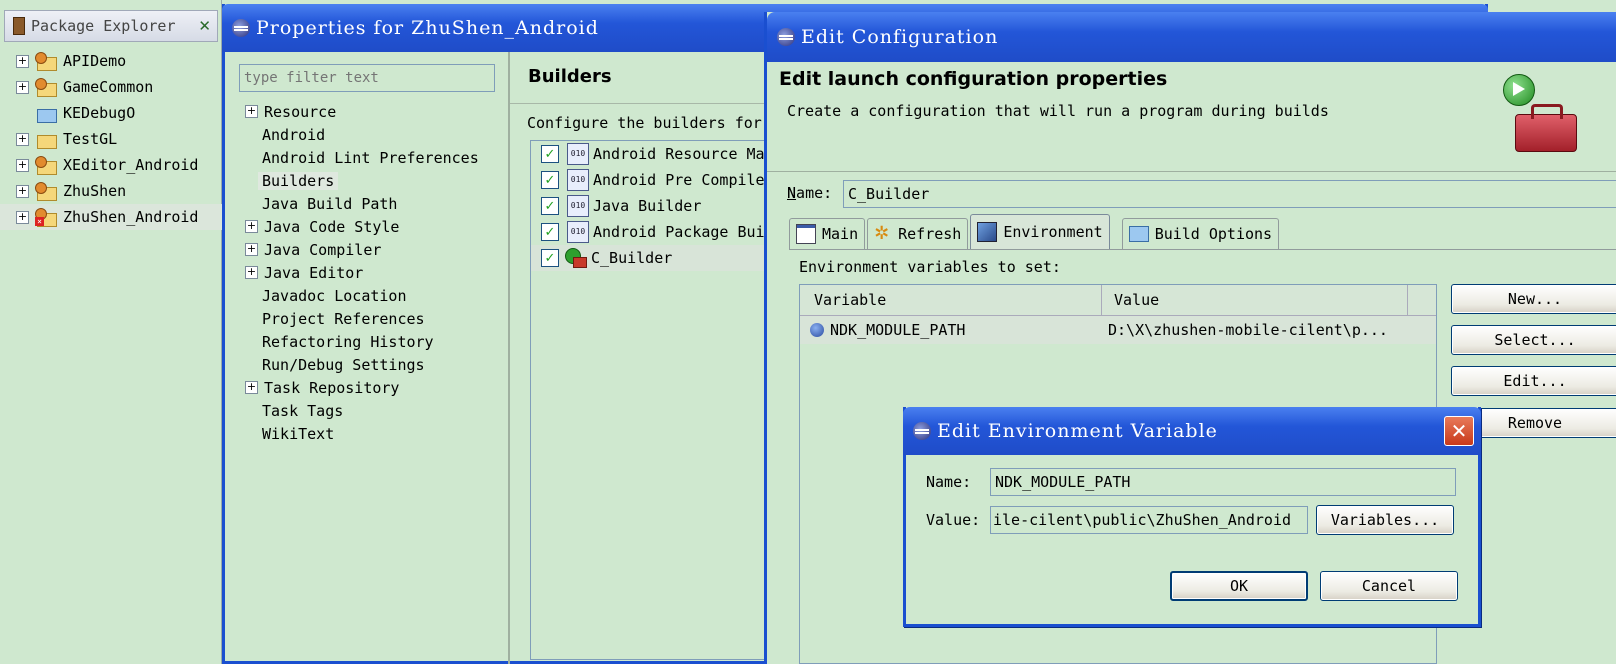 This screenshot has width=1616, height=664. Describe the element at coordinates (379, 134) in the screenshot. I see `nav-item-android: Android` at that location.